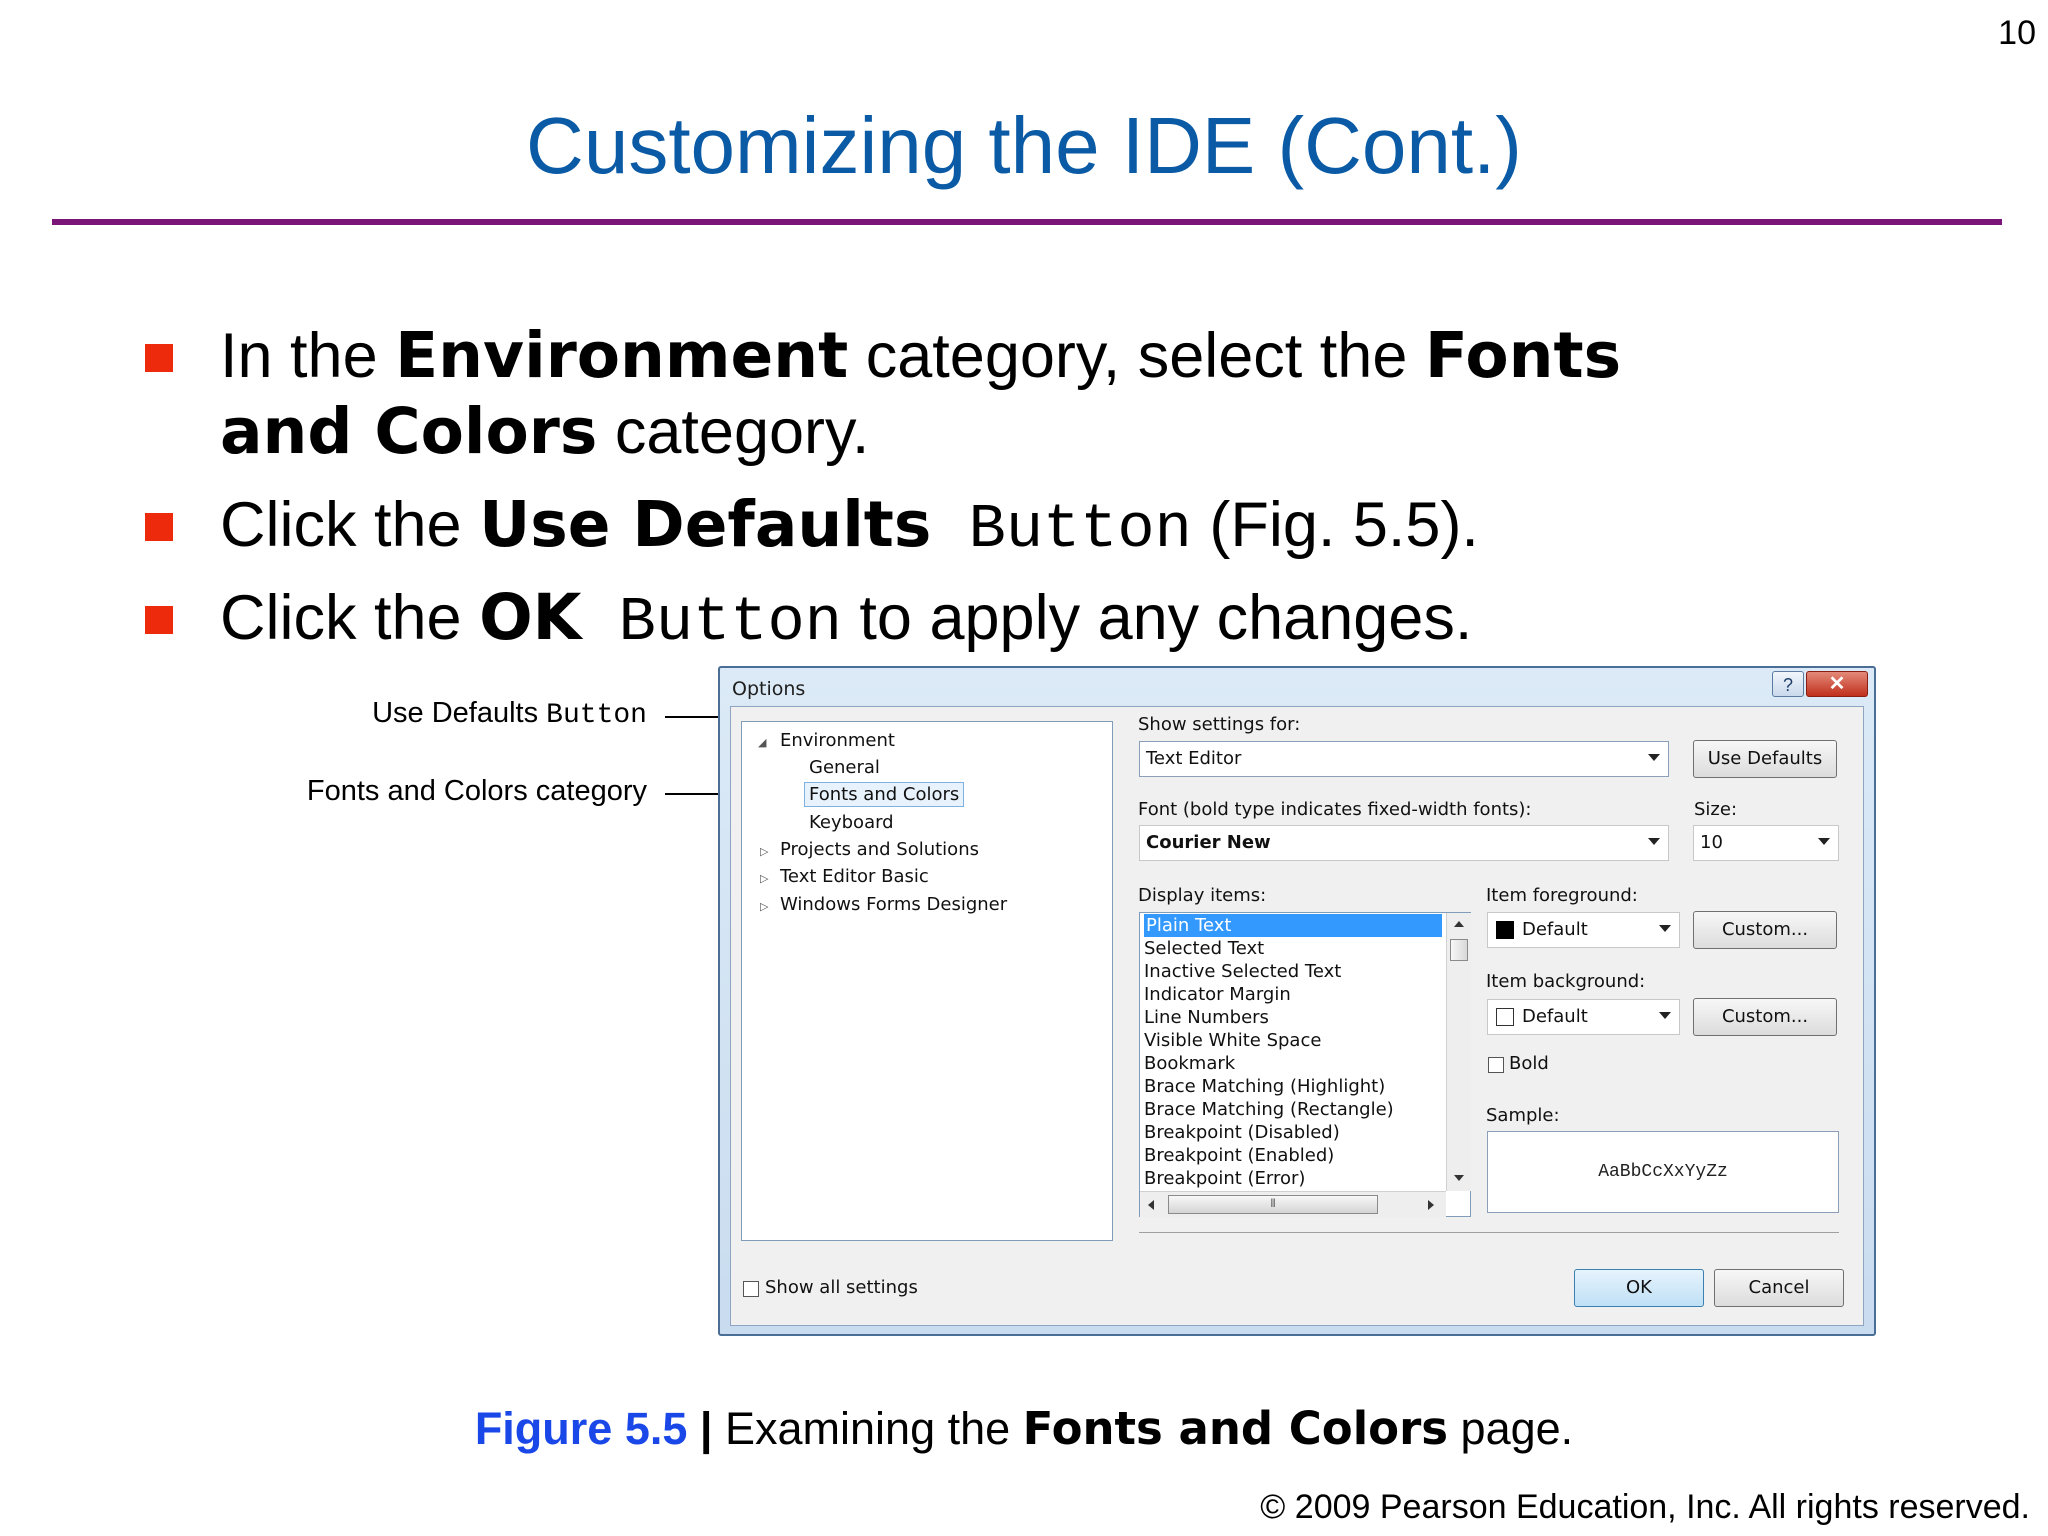 This screenshot has width=2048, height=1536. I want to click on title-rule, so click(1027, 222).